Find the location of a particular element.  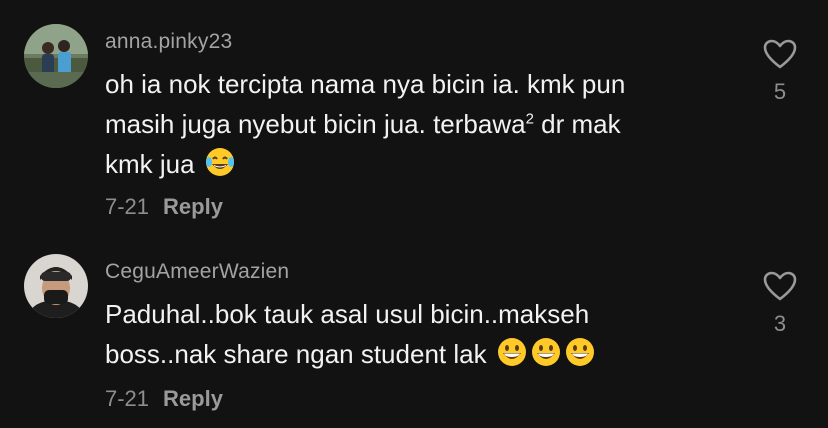

comment-line-part: kmk jua is located at coordinates (150, 164).